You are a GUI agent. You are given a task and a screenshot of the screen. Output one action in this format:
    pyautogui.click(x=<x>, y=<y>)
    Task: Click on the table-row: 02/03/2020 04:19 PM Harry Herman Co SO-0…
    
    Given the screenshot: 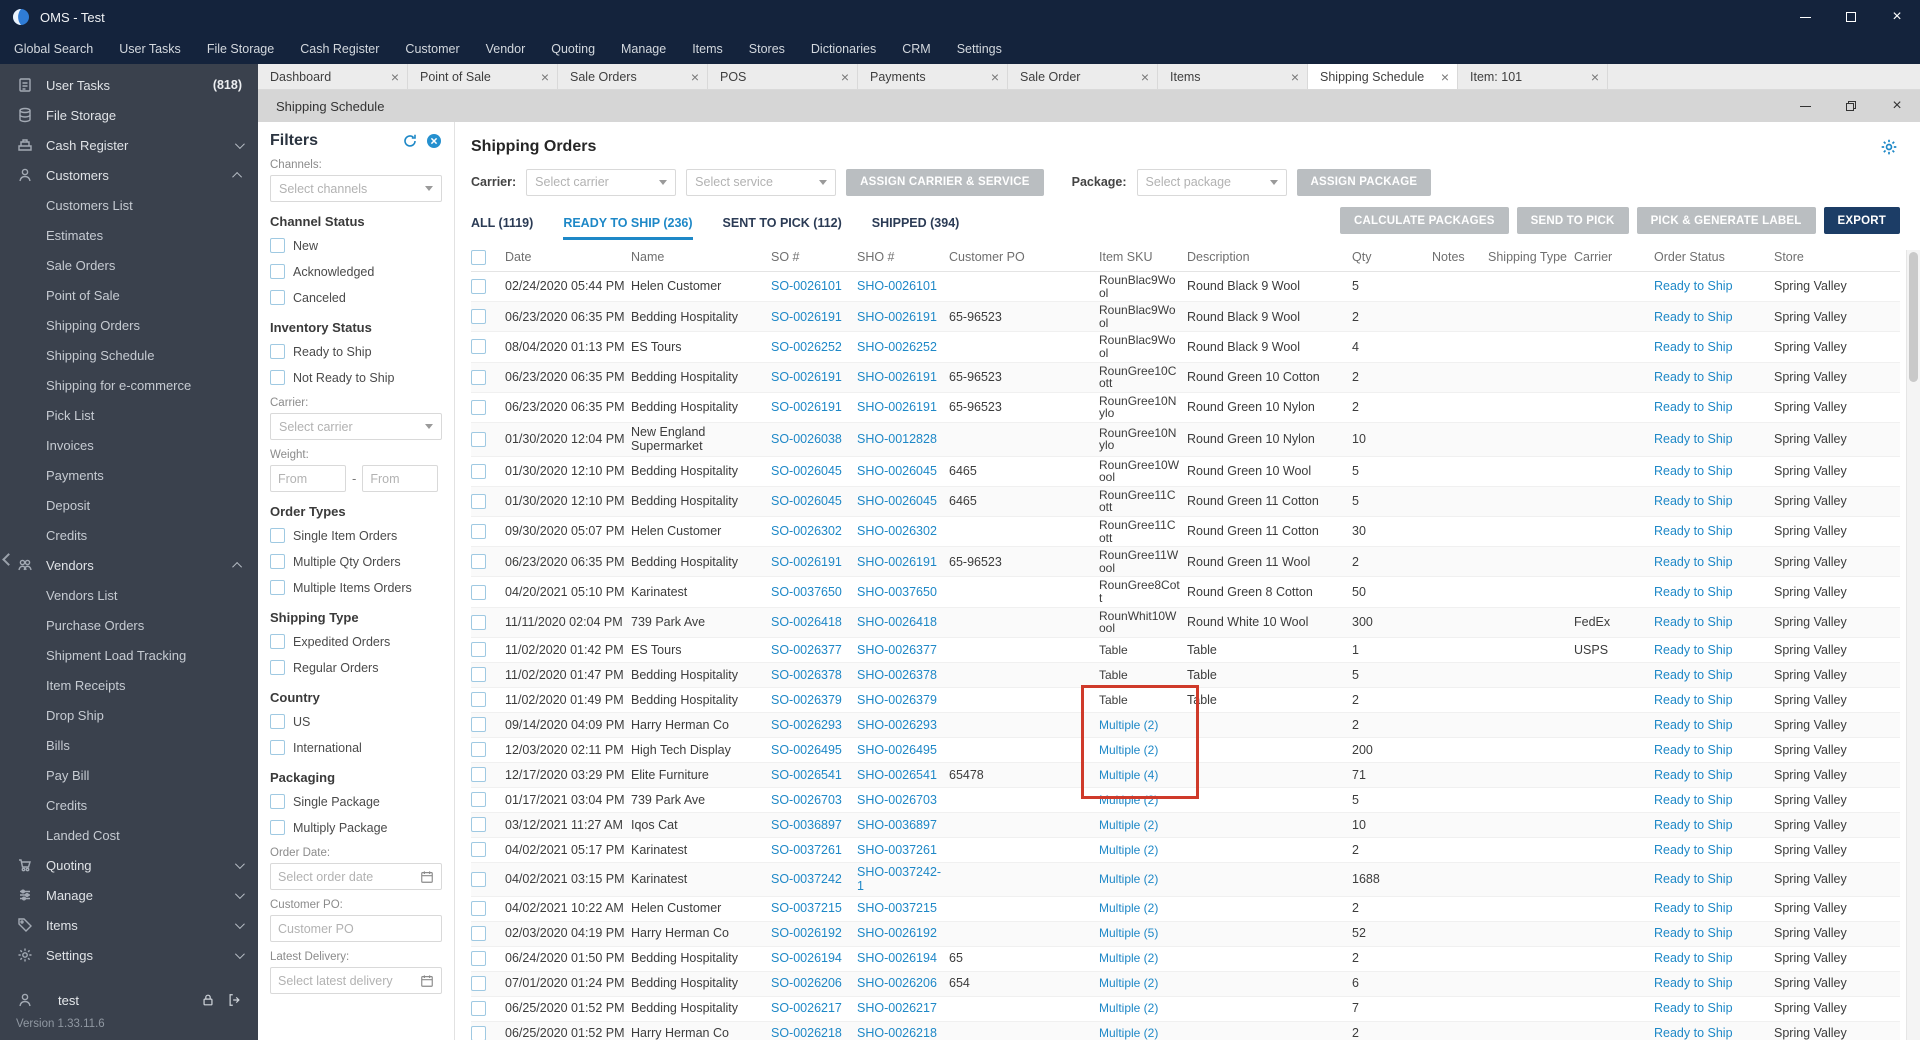 What is the action you would take?
    pyautogui.click(x=1185, y=934)
    